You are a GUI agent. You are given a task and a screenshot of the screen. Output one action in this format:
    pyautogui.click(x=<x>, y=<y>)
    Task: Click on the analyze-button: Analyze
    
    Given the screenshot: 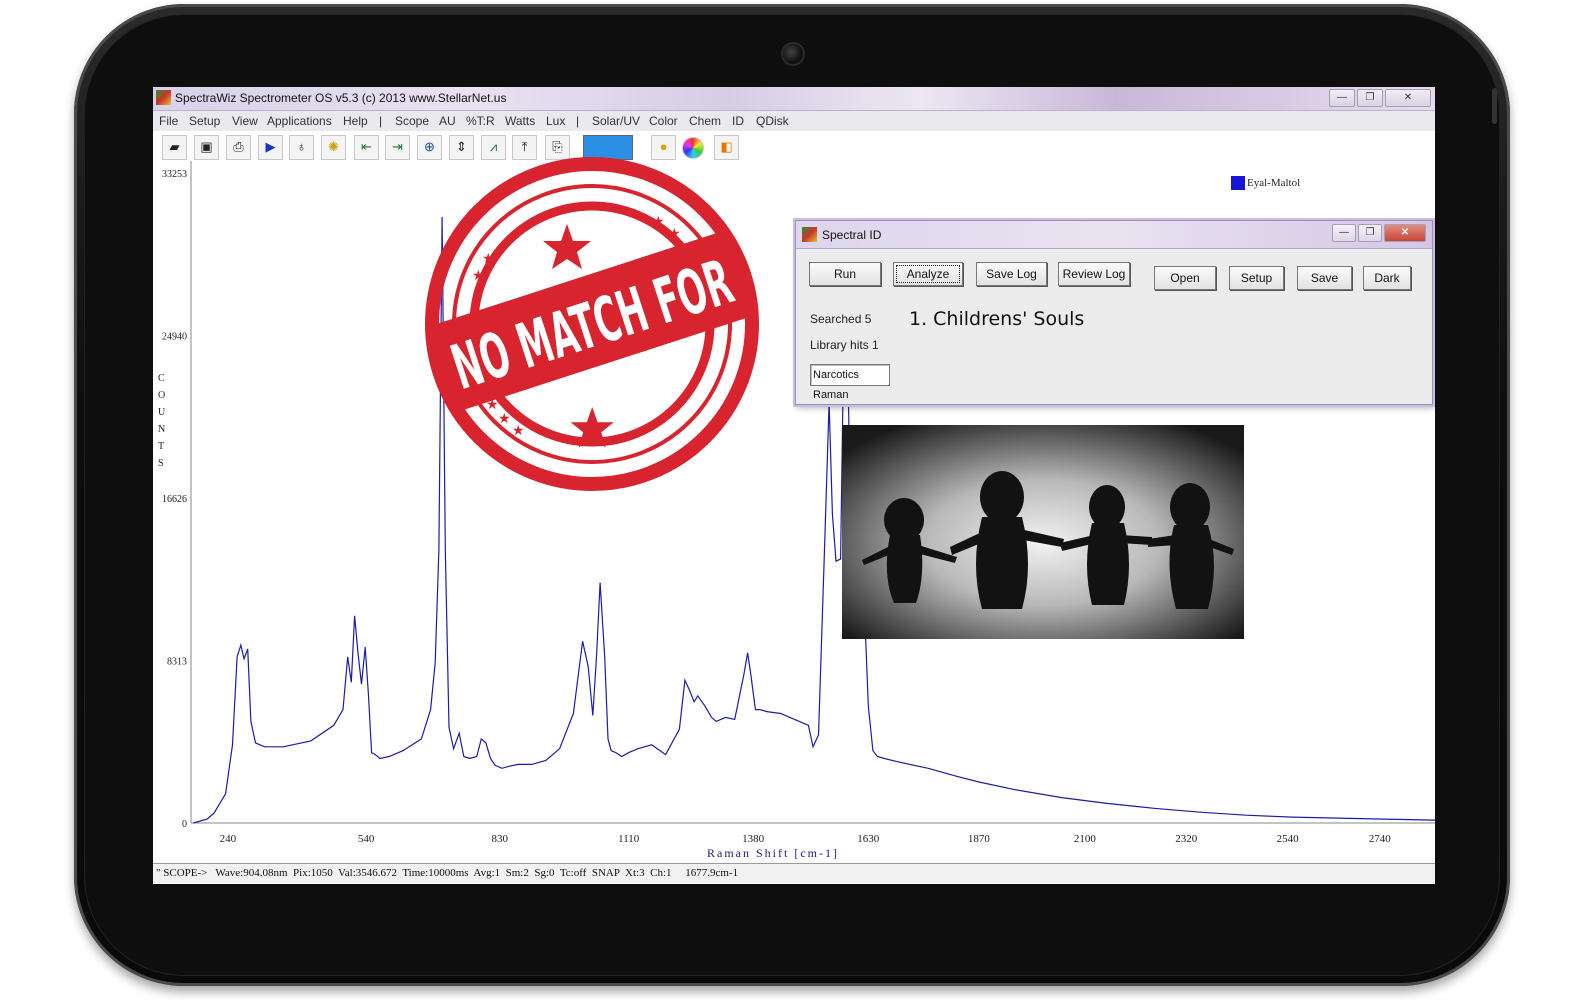 What is the action you would take?
    pyautogui.click(x=928, y=274)
    